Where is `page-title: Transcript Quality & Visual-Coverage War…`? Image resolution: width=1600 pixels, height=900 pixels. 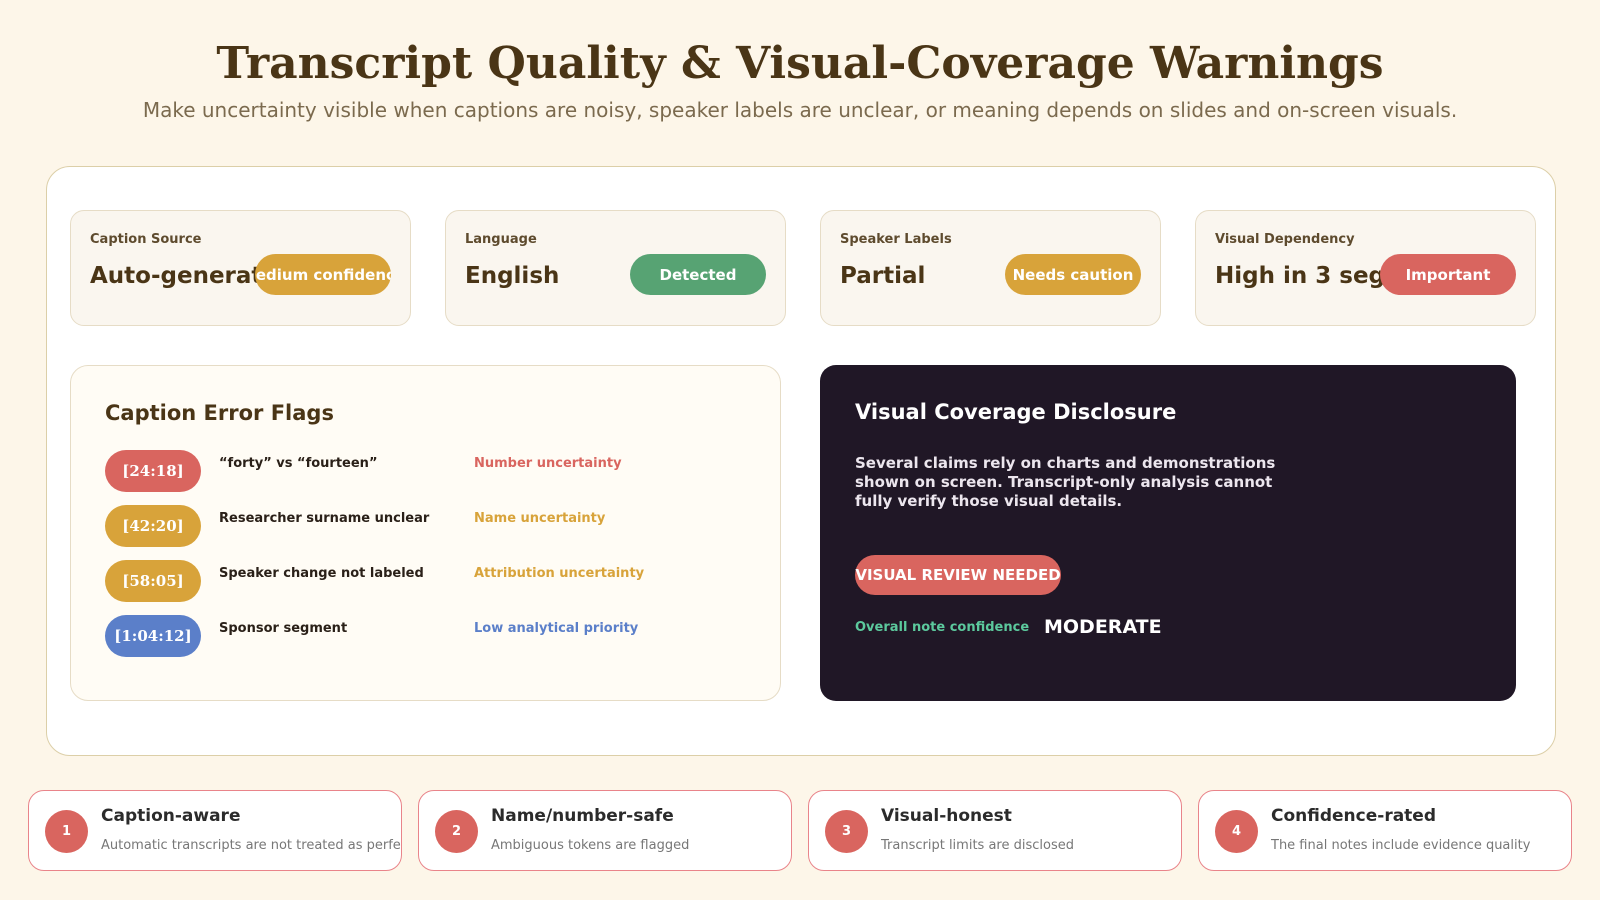
page-title: Transcript Quality & Visual-Coverage War… is located at coordinates (800, 63).